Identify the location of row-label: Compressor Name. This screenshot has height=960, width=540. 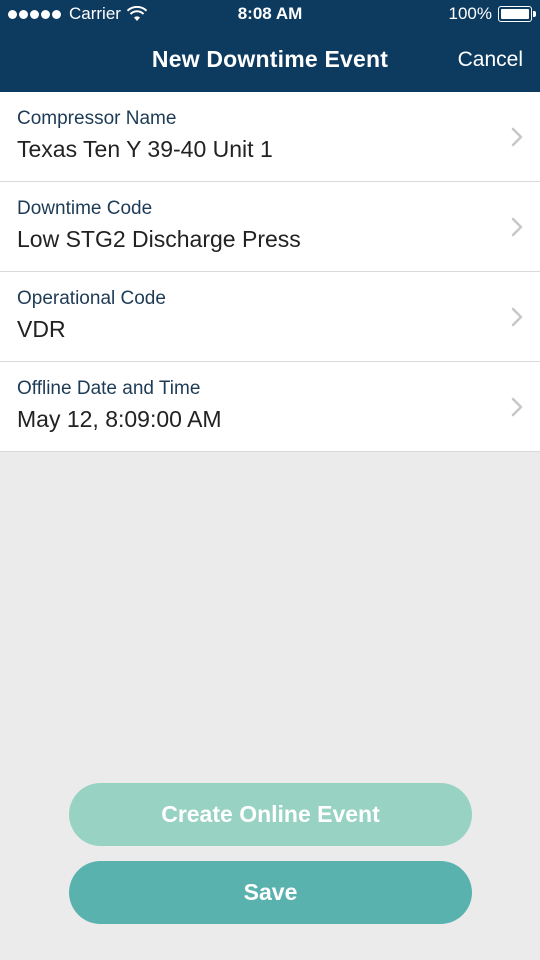
(97, 118).